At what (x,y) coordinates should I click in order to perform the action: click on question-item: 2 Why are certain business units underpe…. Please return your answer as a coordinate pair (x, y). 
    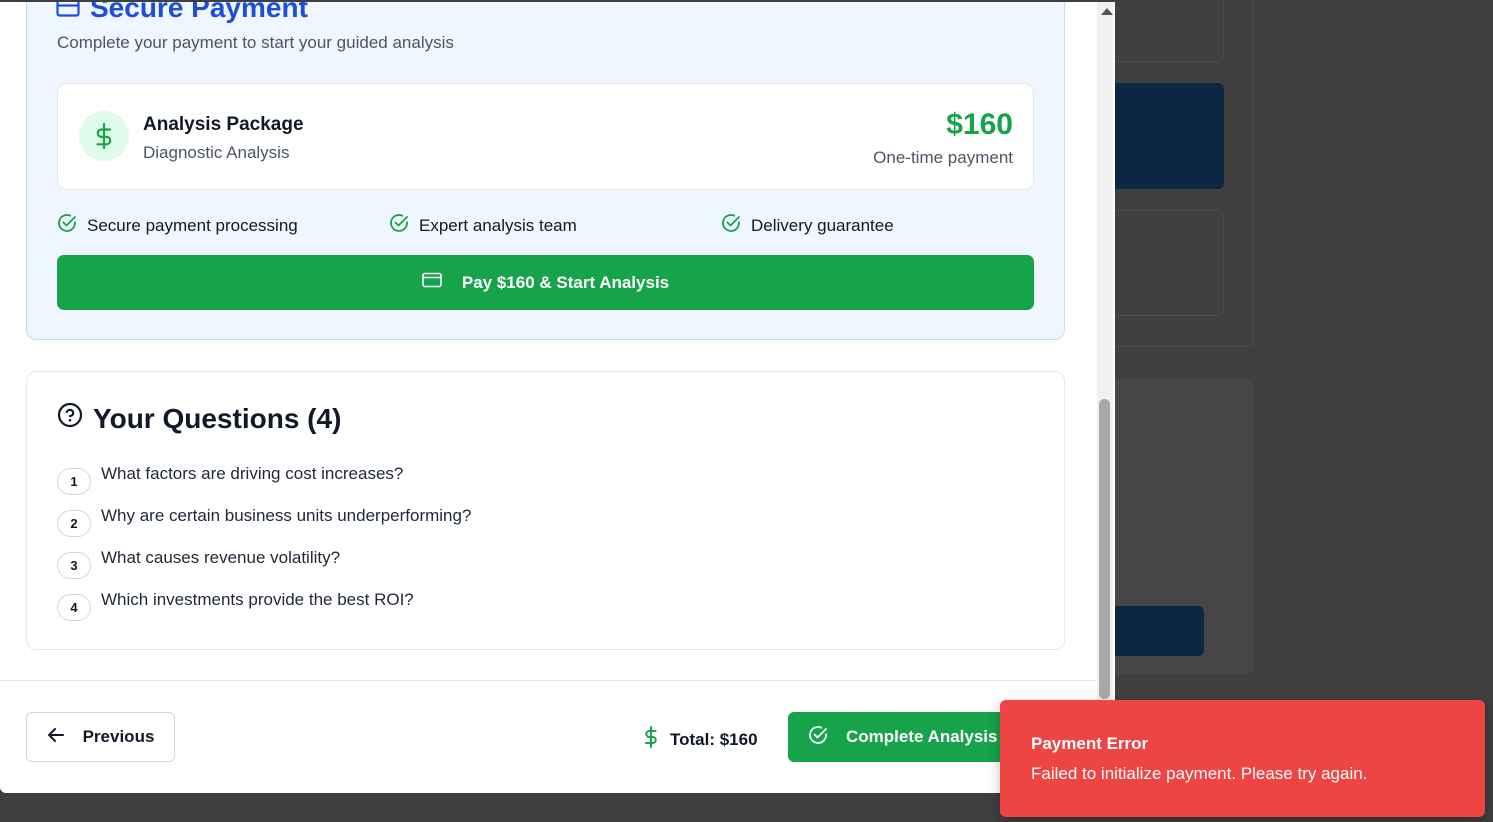
    Looking at the image, I should click on (264, 521).